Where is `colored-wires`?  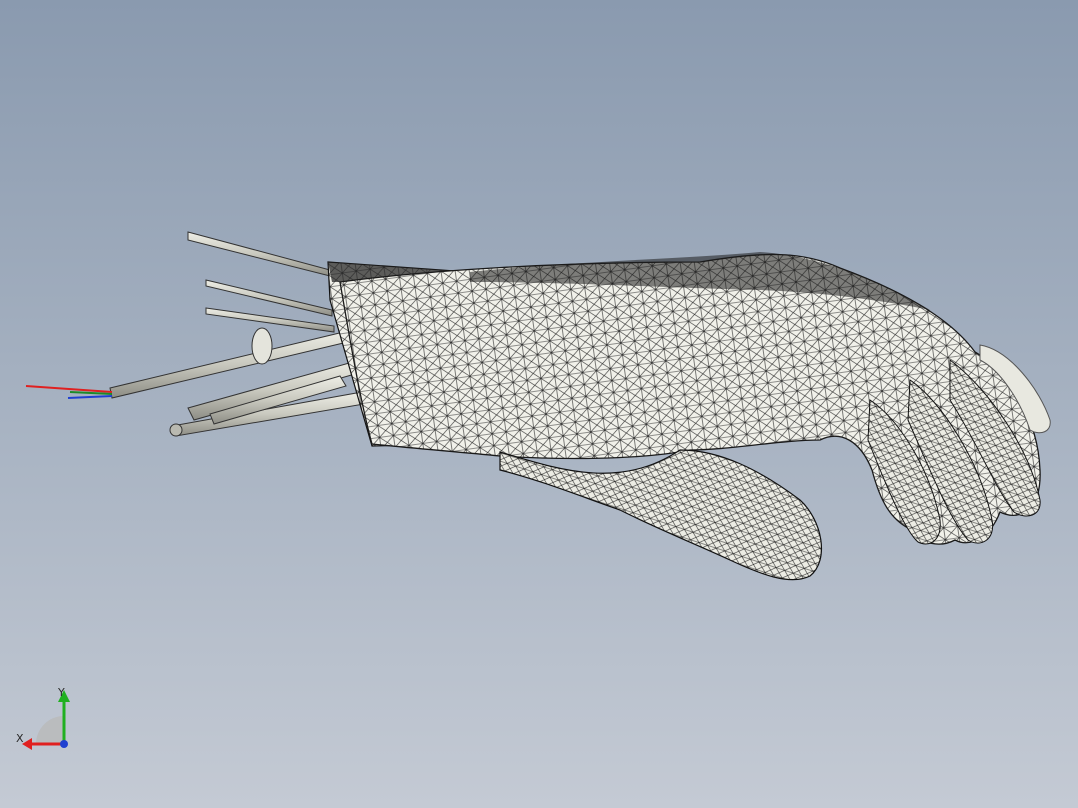
colored-wires is located at coordinates (69, 392).